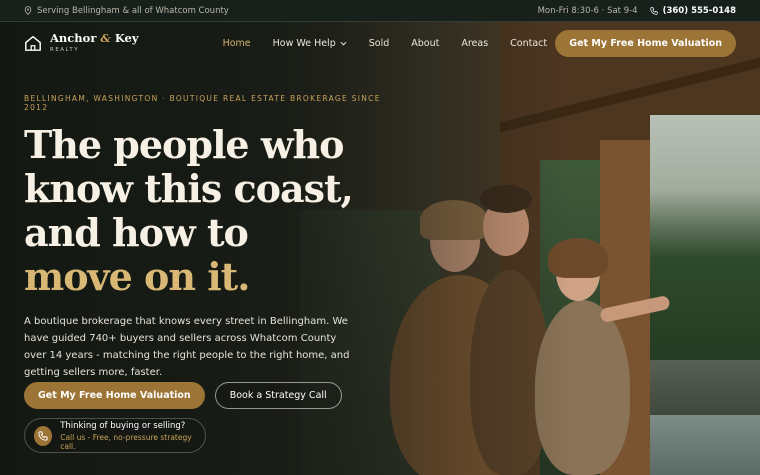 Image resolution: width=760 pixels, height=475 pixels. I want to click on headline-line-1: The people who, so click(184, 144).